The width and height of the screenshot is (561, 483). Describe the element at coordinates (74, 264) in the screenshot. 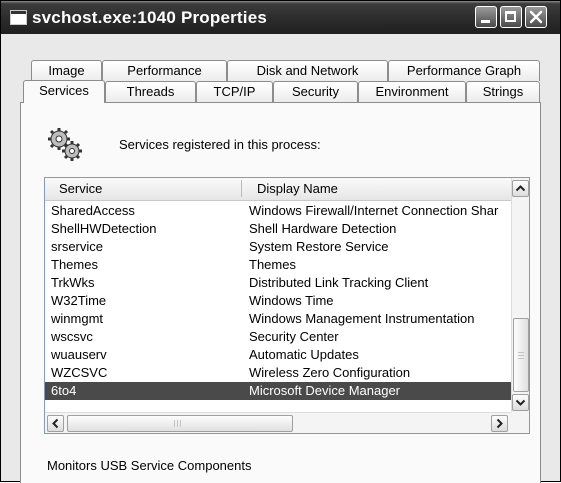

I see `service-name: Themes` at that location.